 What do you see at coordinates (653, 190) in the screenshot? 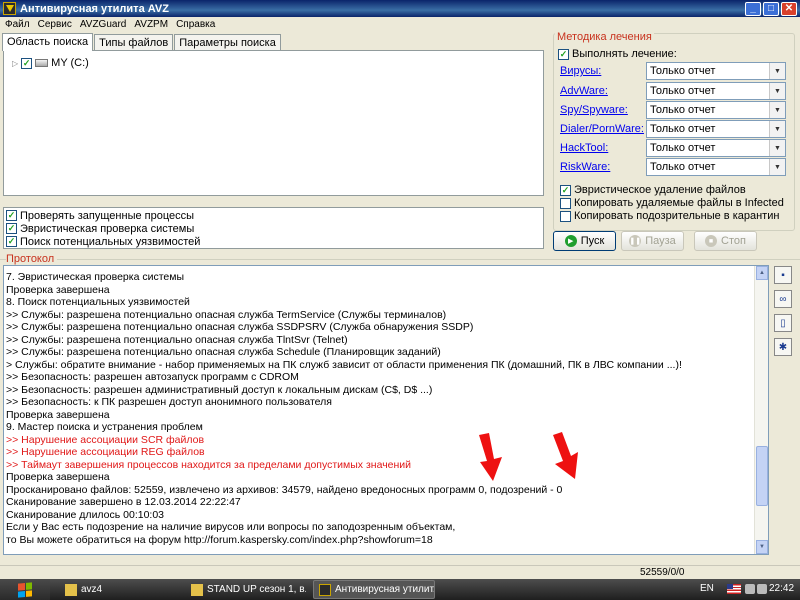
I see `opt-heuristic-delete: ✓ Эвристическое удаление файлов` at bounding box center [653, 190].